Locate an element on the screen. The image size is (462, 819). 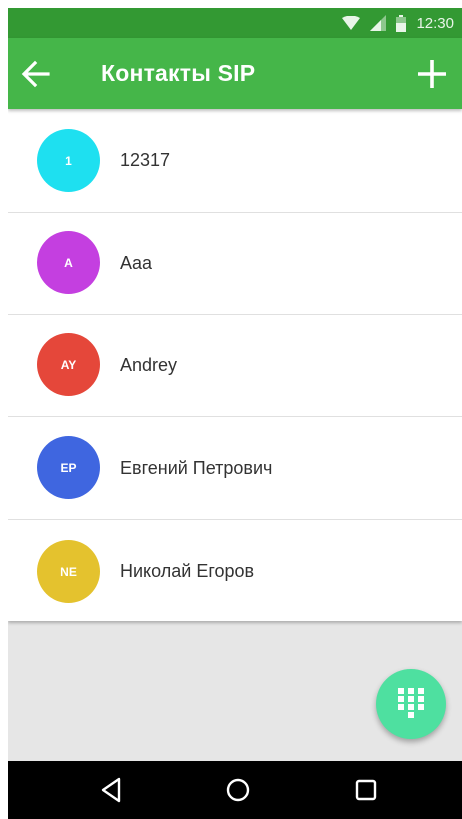
avatar-initials: EP is located at coordinates (68, 467).